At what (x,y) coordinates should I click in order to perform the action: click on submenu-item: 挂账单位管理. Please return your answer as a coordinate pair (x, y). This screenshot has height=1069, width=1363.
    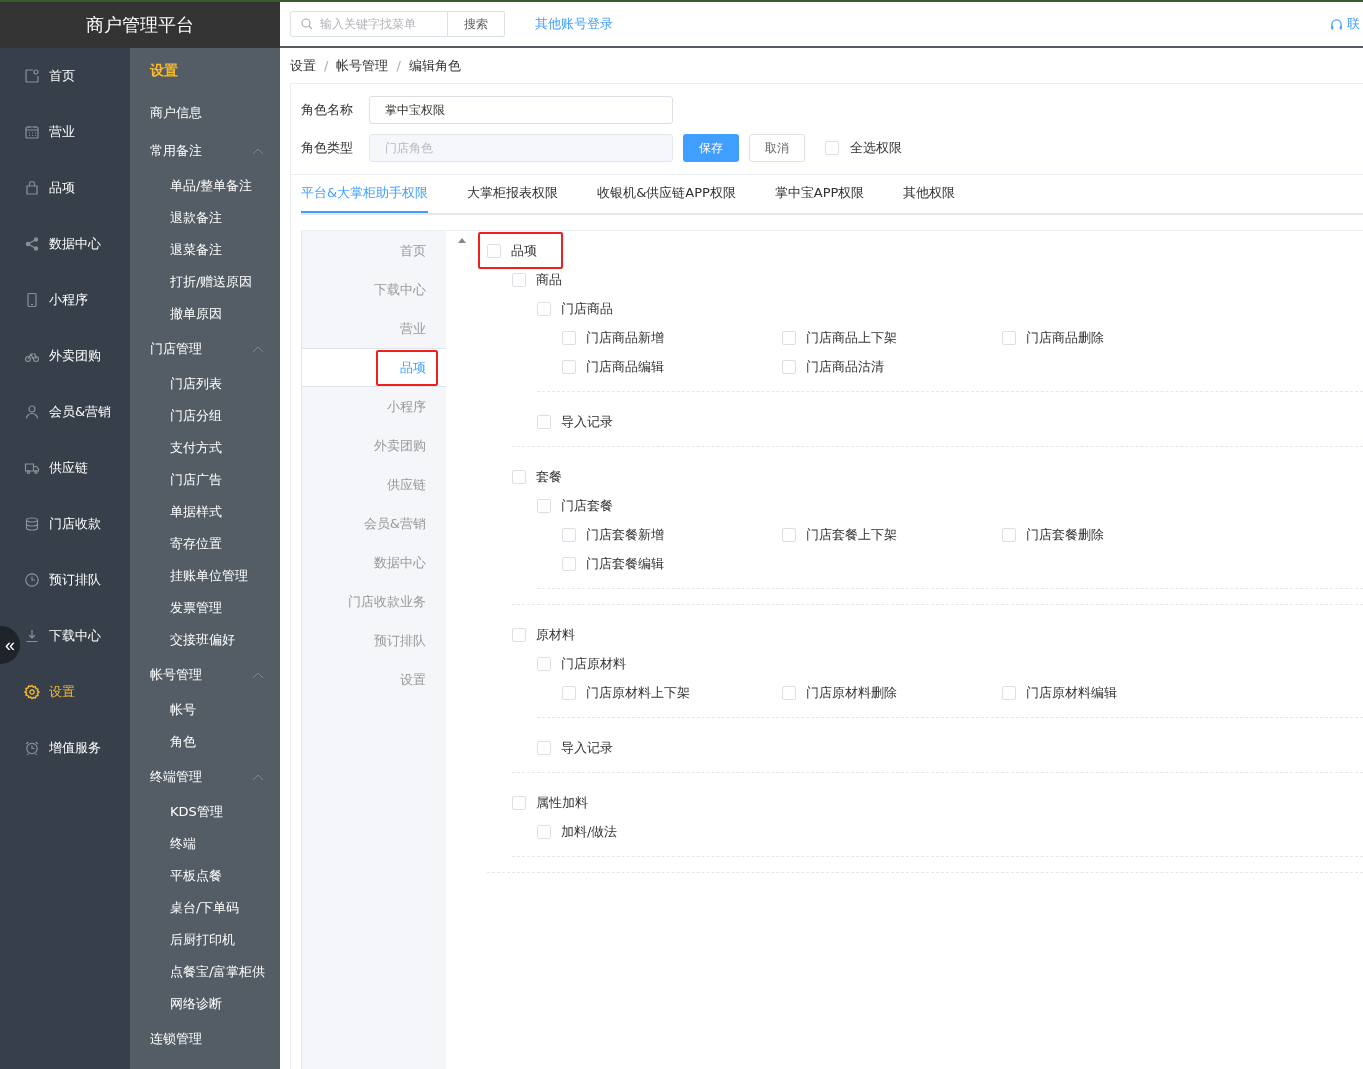
    Looking at the image, I should click on (205, 576).